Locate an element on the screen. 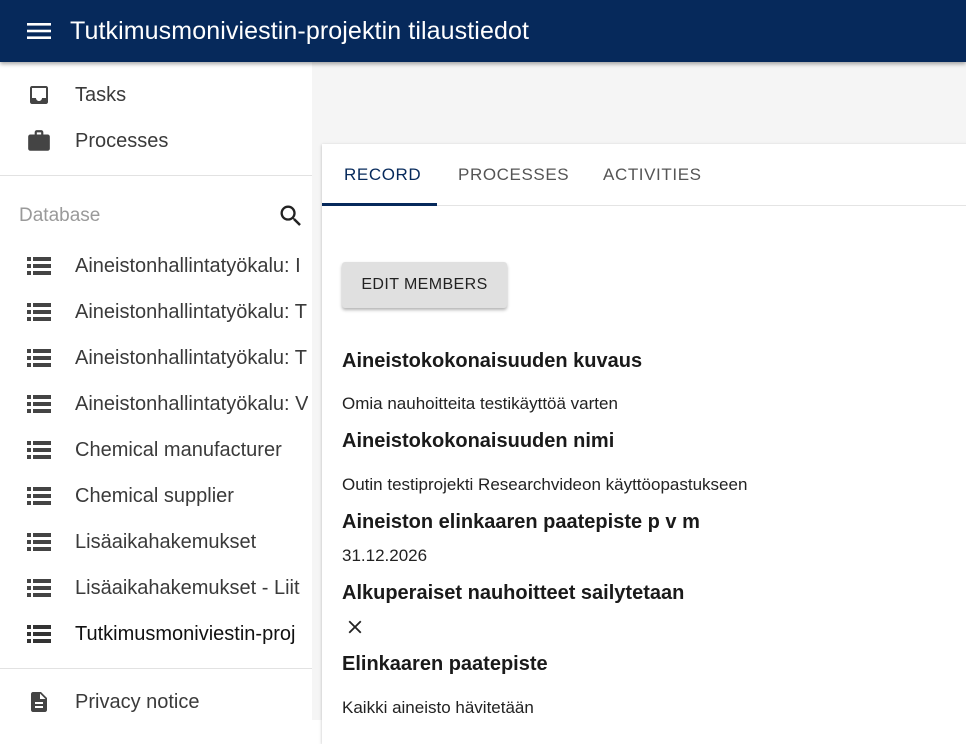 The height and width of the screenshot is (744, 966). database-label: Database is located at coordinates (60, 215).